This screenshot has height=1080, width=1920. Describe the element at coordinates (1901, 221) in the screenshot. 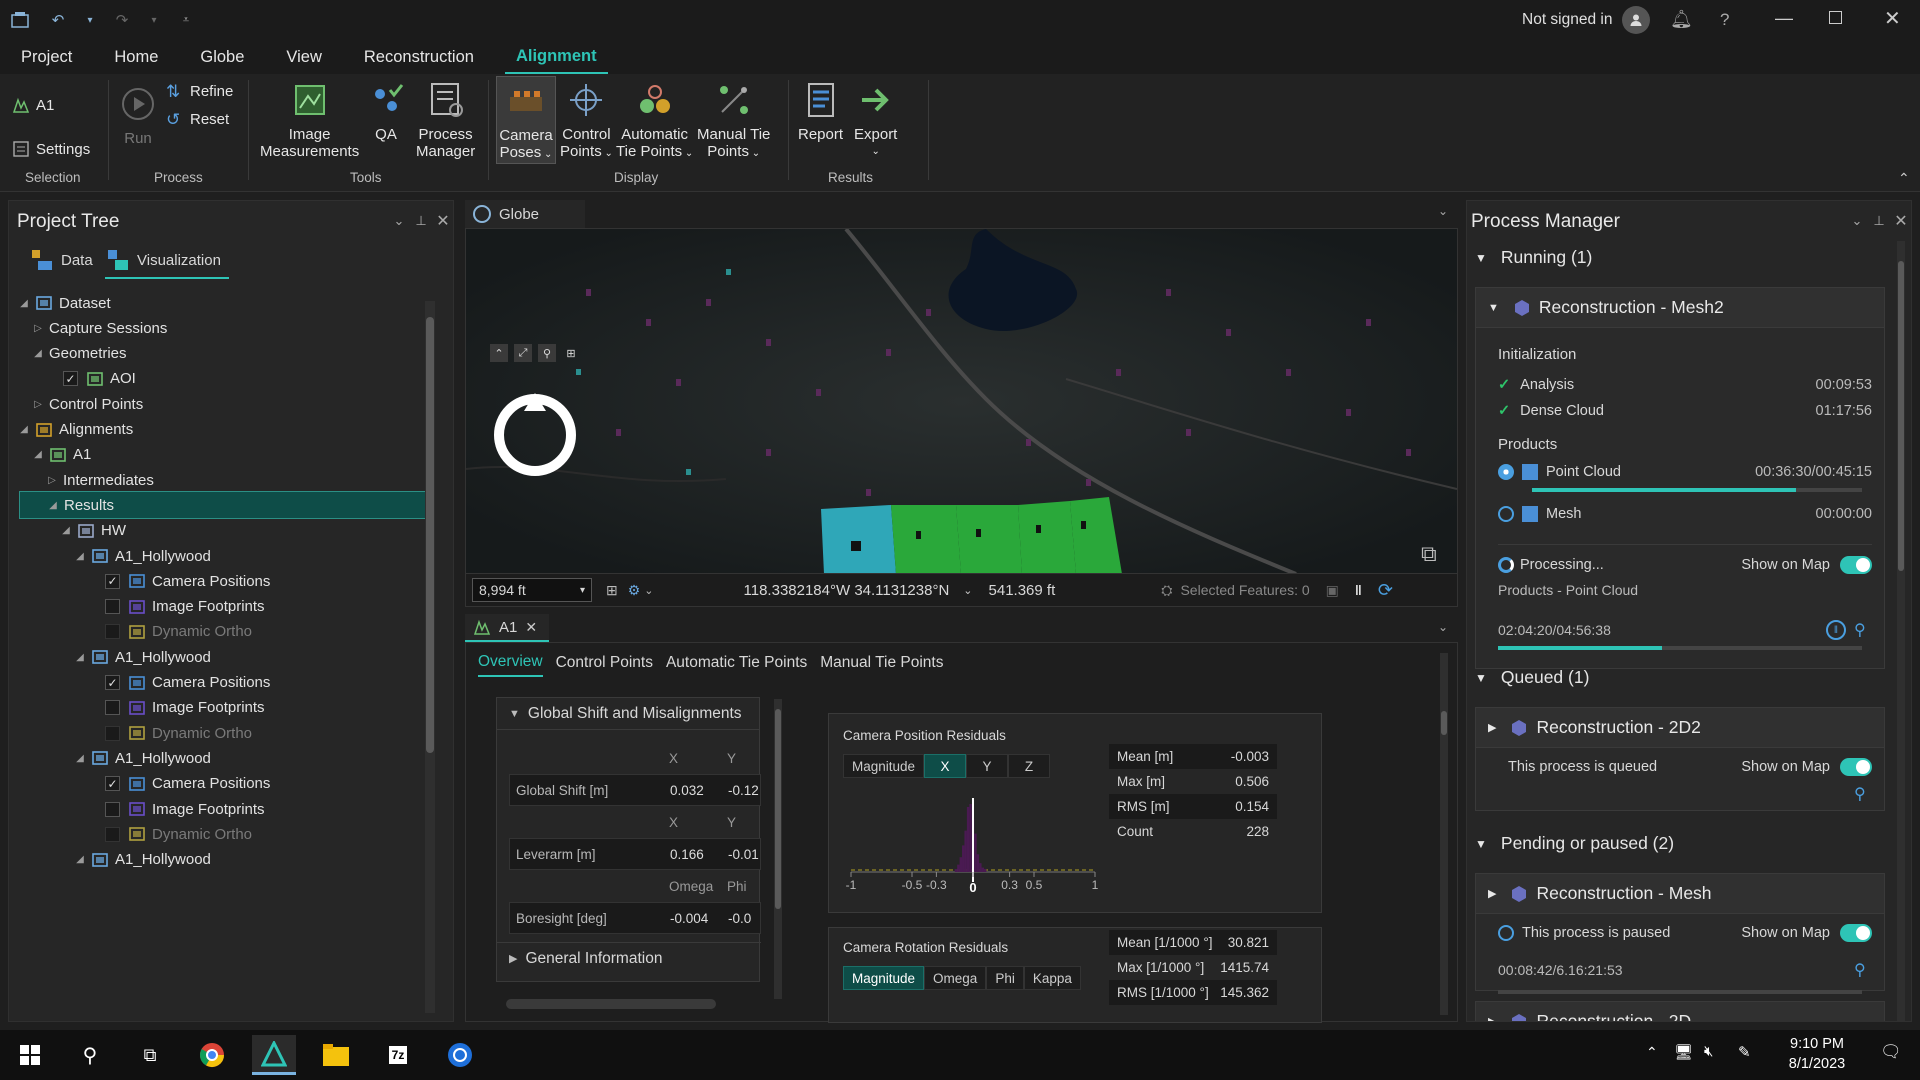

I see `pm-close-icon: ✕` at that location.